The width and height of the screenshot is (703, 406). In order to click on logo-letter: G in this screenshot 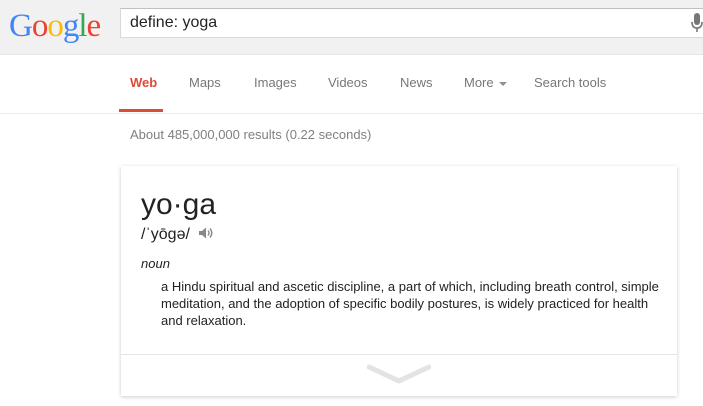, I will do `click(21, 26)`.